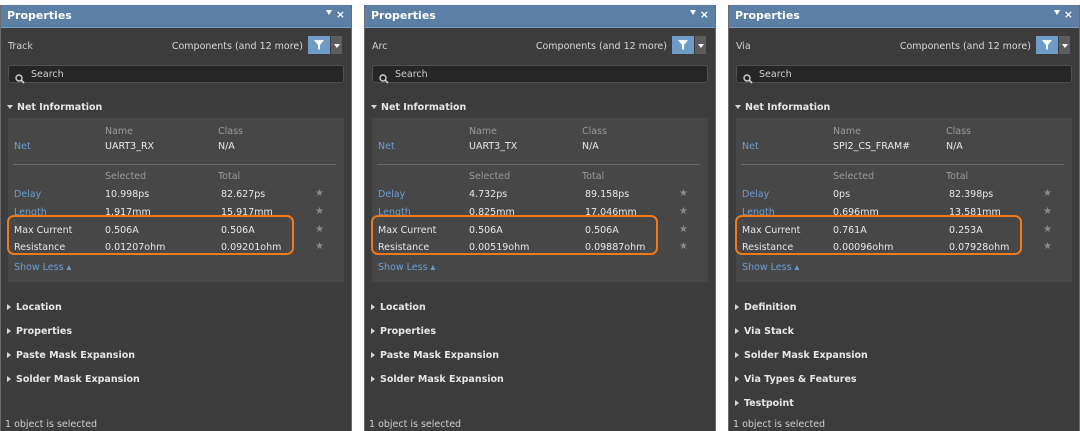  I want to click on section-label: Properties, so click(44, 331).